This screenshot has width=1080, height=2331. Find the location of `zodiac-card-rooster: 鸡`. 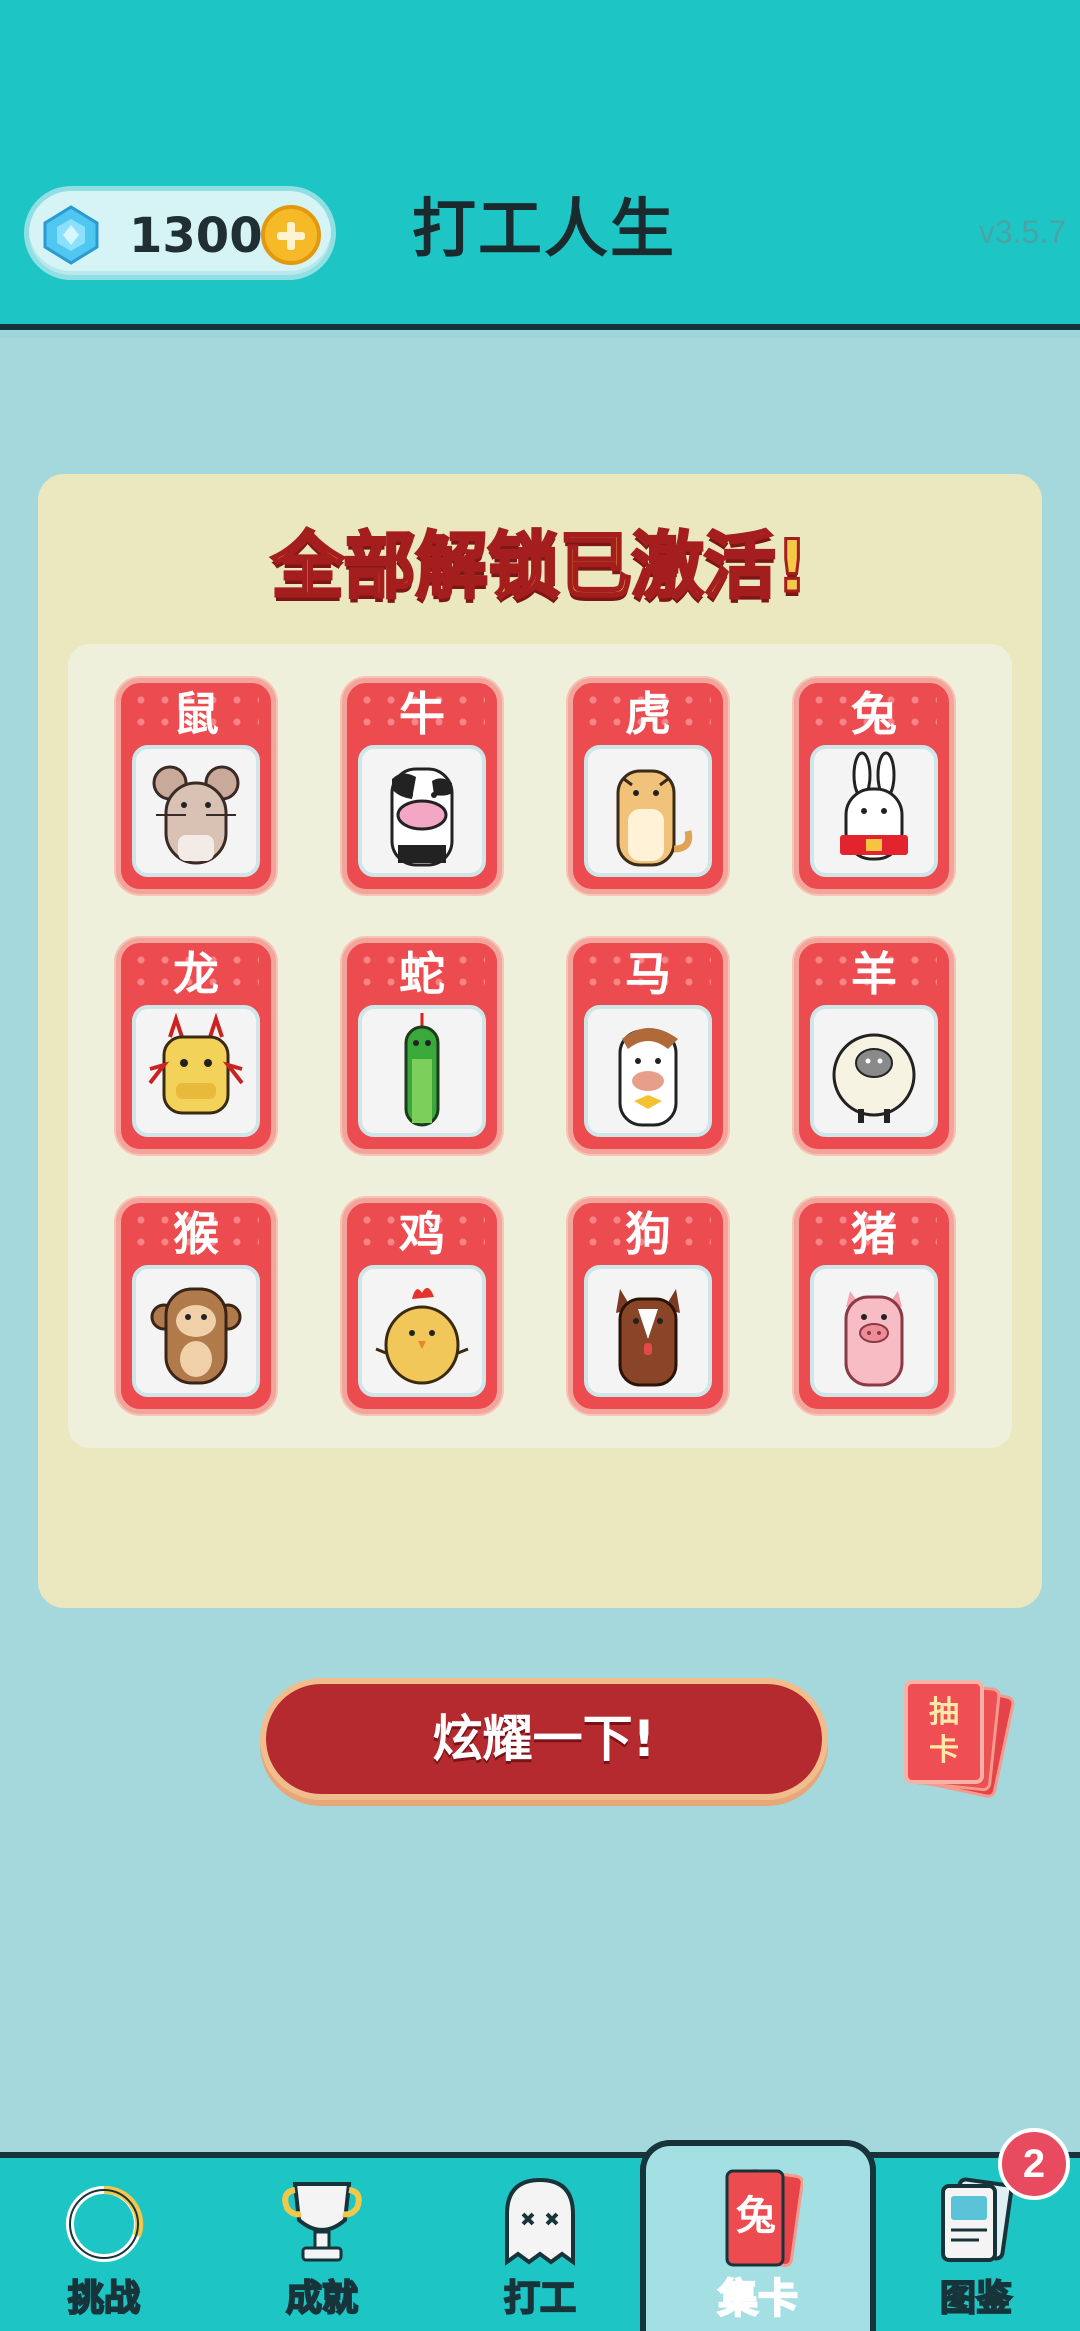

zodiac-card-rooster: 鸡 is located at coordinates (422, 1306).